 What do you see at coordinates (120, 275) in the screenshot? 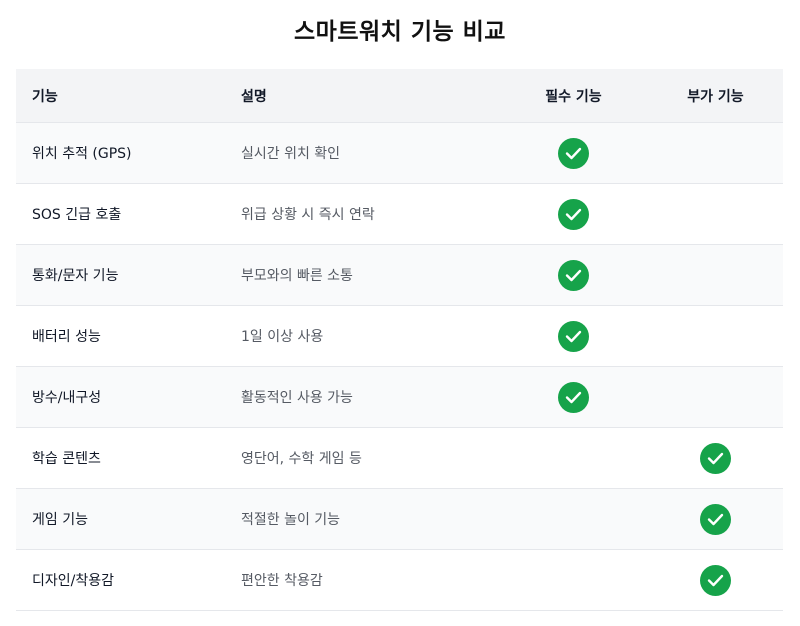
I see `feature-cell: 통화/문자 기능` at bounding box center [120, 275].